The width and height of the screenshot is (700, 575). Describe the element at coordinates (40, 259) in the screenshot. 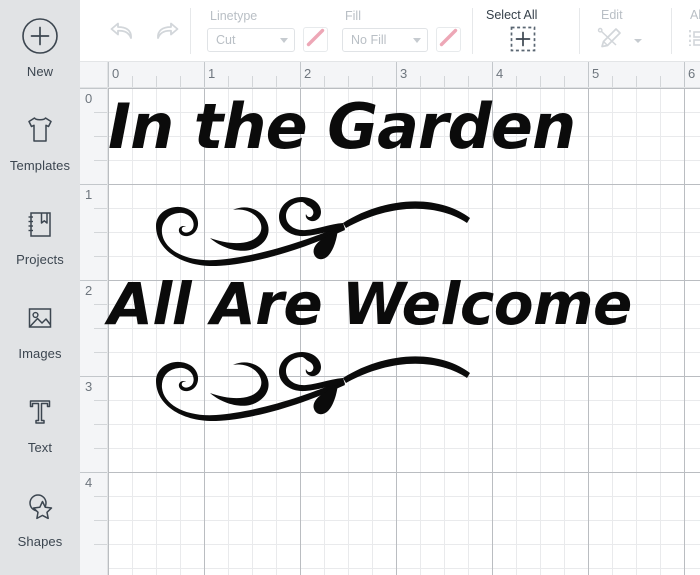

I see `sidebar-item-label: Projects` at that location.